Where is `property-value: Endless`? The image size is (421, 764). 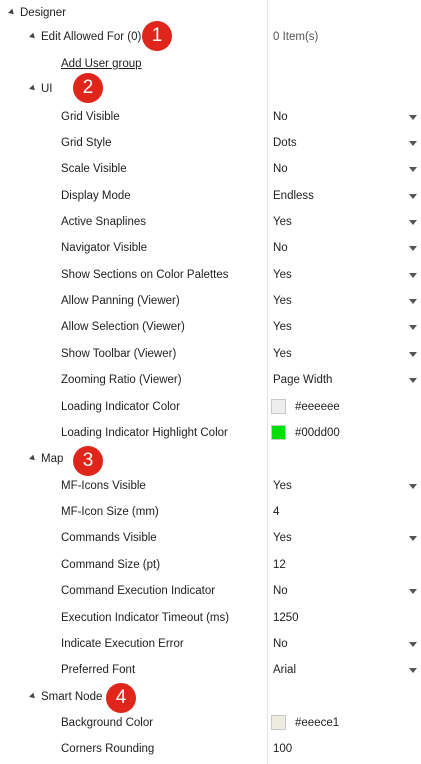
property-value: Endless is located at coordinates (293, 196).